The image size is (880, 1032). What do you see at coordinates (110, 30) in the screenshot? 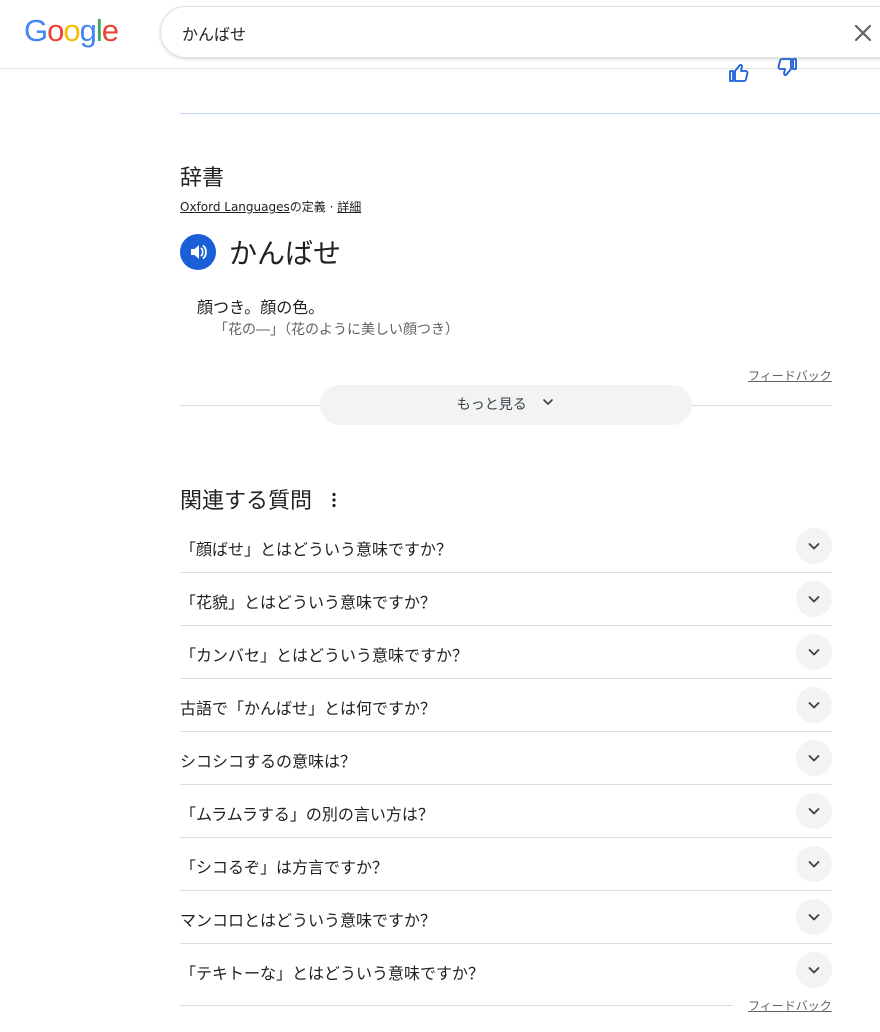
I see `logo-letter: e` at bounding box center [110, 30].